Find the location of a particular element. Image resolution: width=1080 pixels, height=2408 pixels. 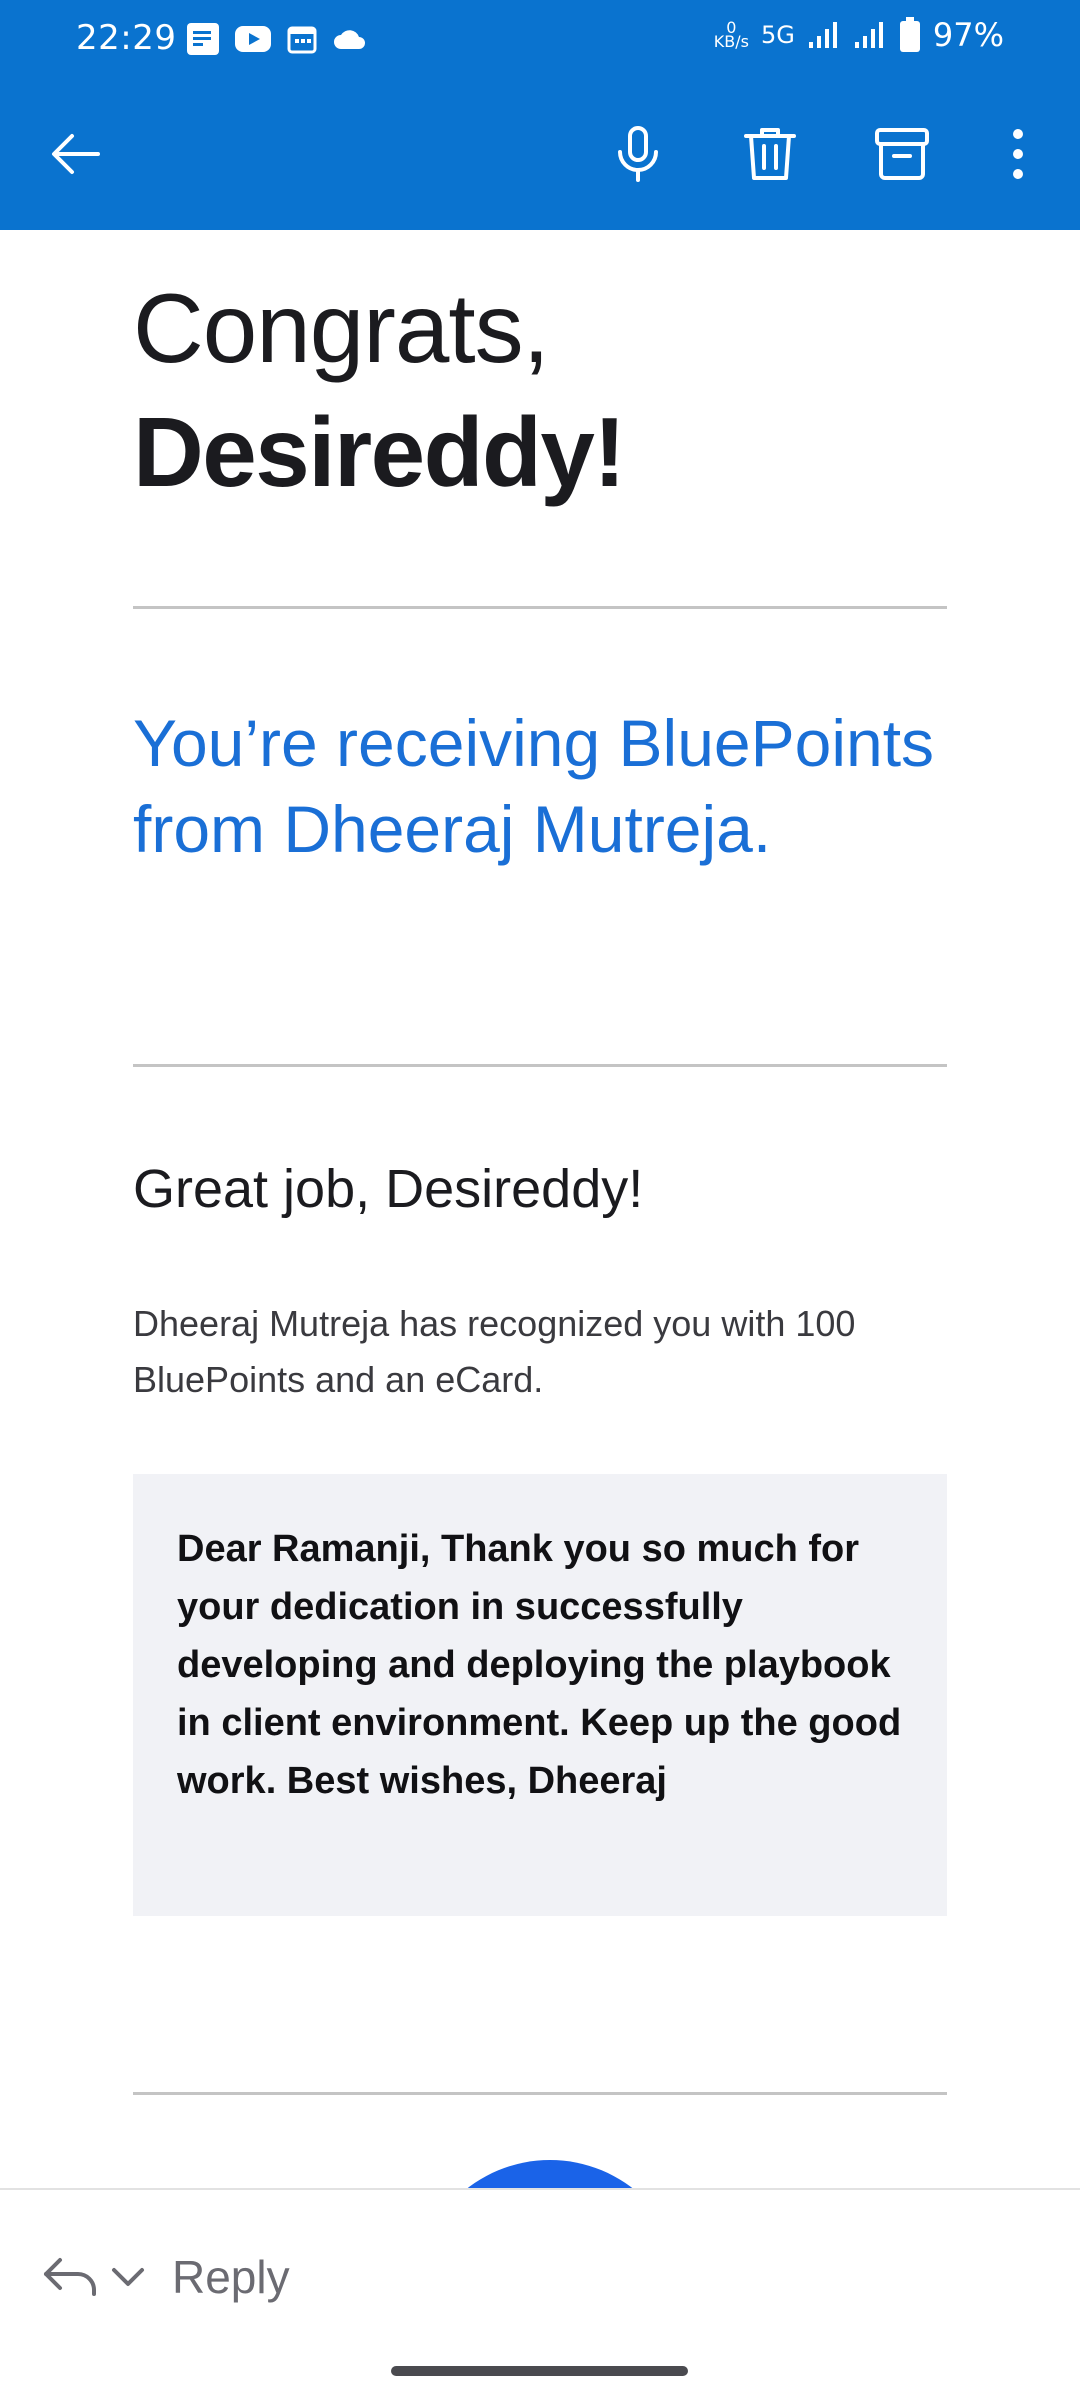

back-button is located at coordinates (76, 154).